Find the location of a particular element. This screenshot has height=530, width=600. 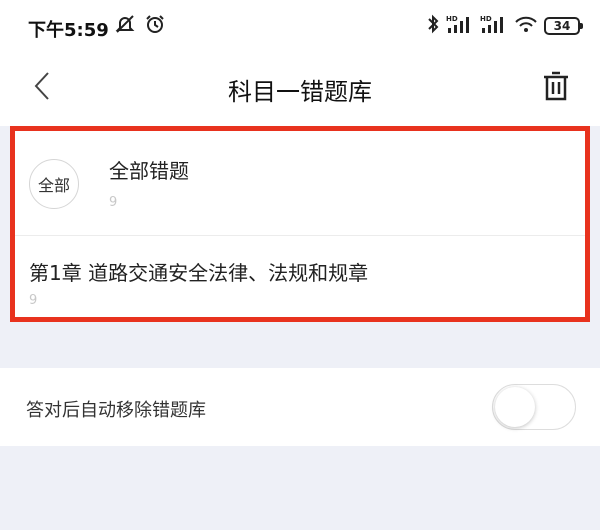

page-title: 科目一错题库 is located at coordinates (300, 92).